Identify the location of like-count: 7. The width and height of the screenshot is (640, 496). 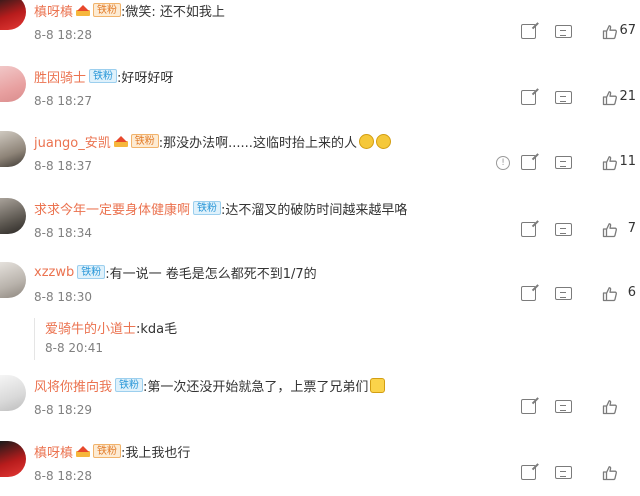
(631, 228).